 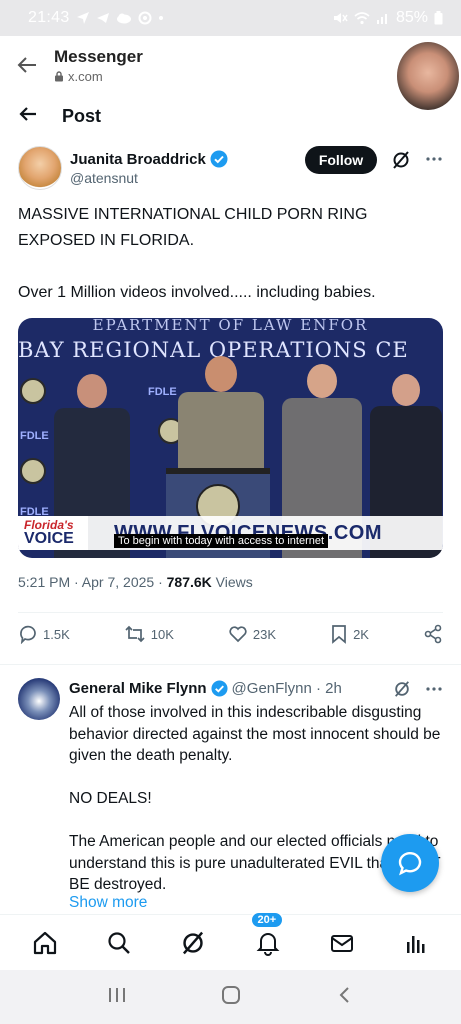 I want to click on tweet-actions: 1.5K 10K 23K 2K, so click(x=230, y=634).